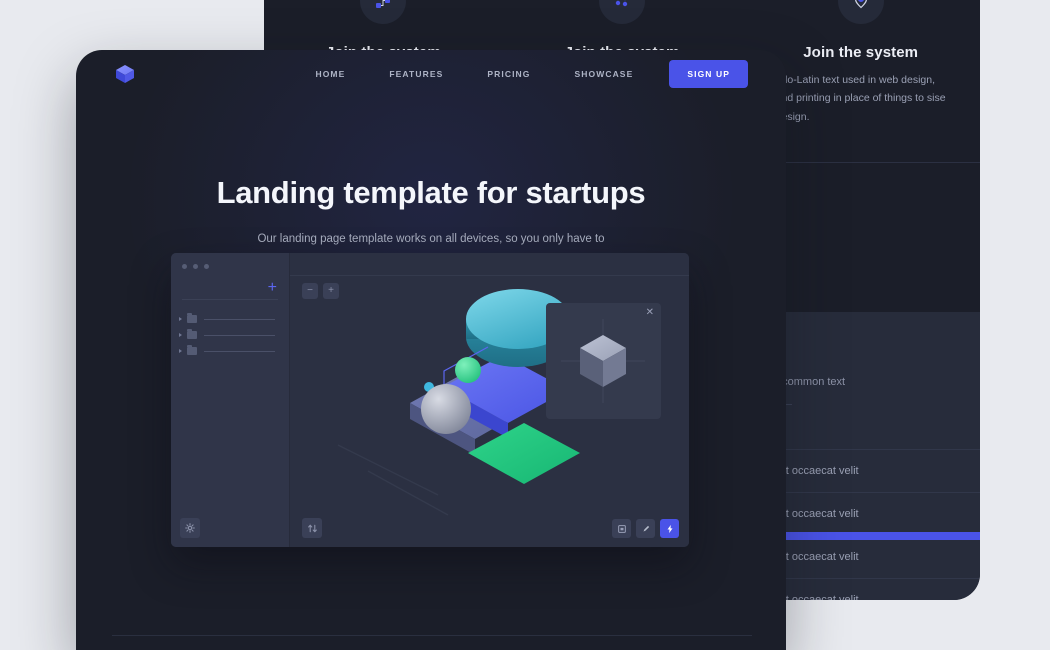 The width and height of the screenshot is (1050, 650). I want to click on nav-link-features: FEATURES, so click(416, 74).